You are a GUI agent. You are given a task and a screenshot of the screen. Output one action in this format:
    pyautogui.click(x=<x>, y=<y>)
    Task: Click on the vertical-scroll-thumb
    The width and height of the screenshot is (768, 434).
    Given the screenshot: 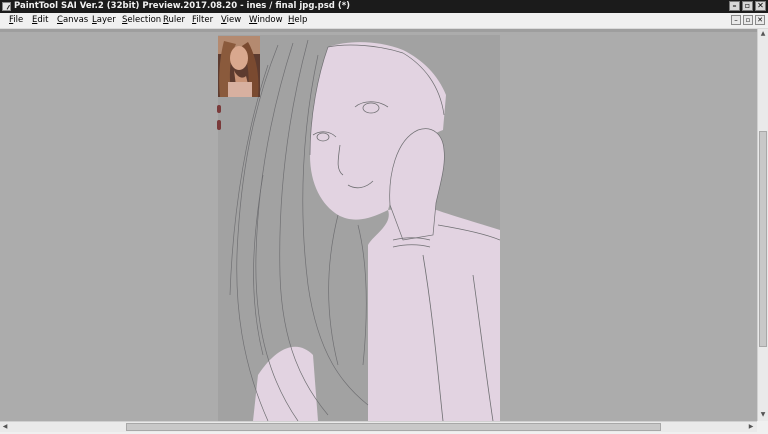 What is the action you would take?
    pyautogui.click(x=763, y=239)
    